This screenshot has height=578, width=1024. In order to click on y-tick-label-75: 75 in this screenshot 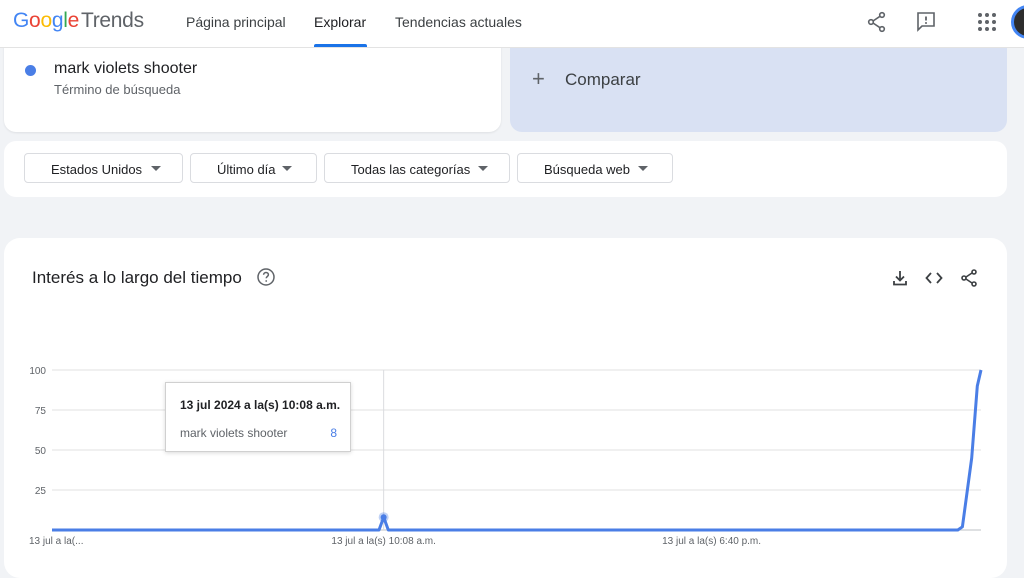, I will do `click(41, 411)`.